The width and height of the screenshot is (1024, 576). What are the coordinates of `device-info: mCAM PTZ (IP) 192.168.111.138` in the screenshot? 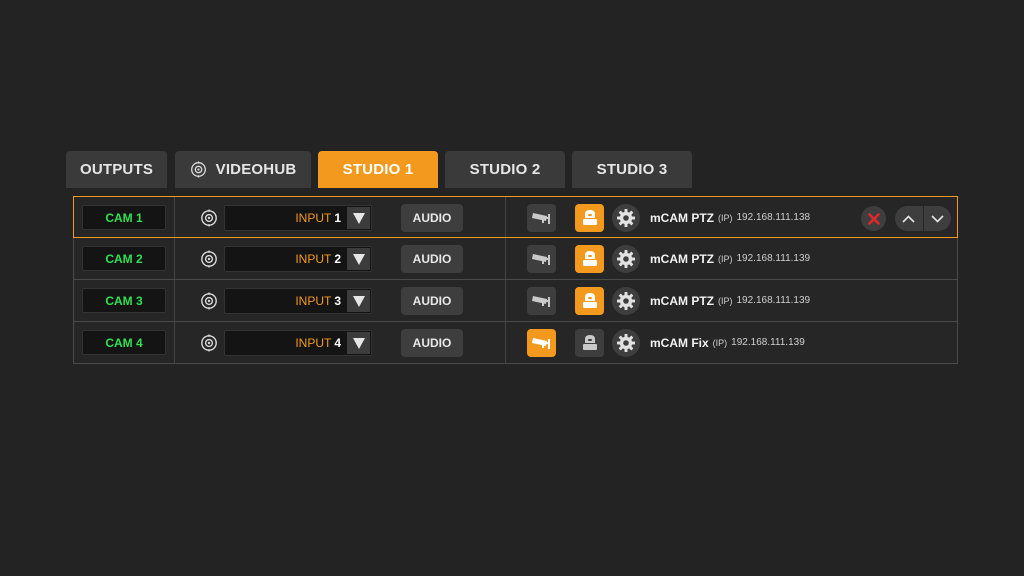 It's located at (730, 217).